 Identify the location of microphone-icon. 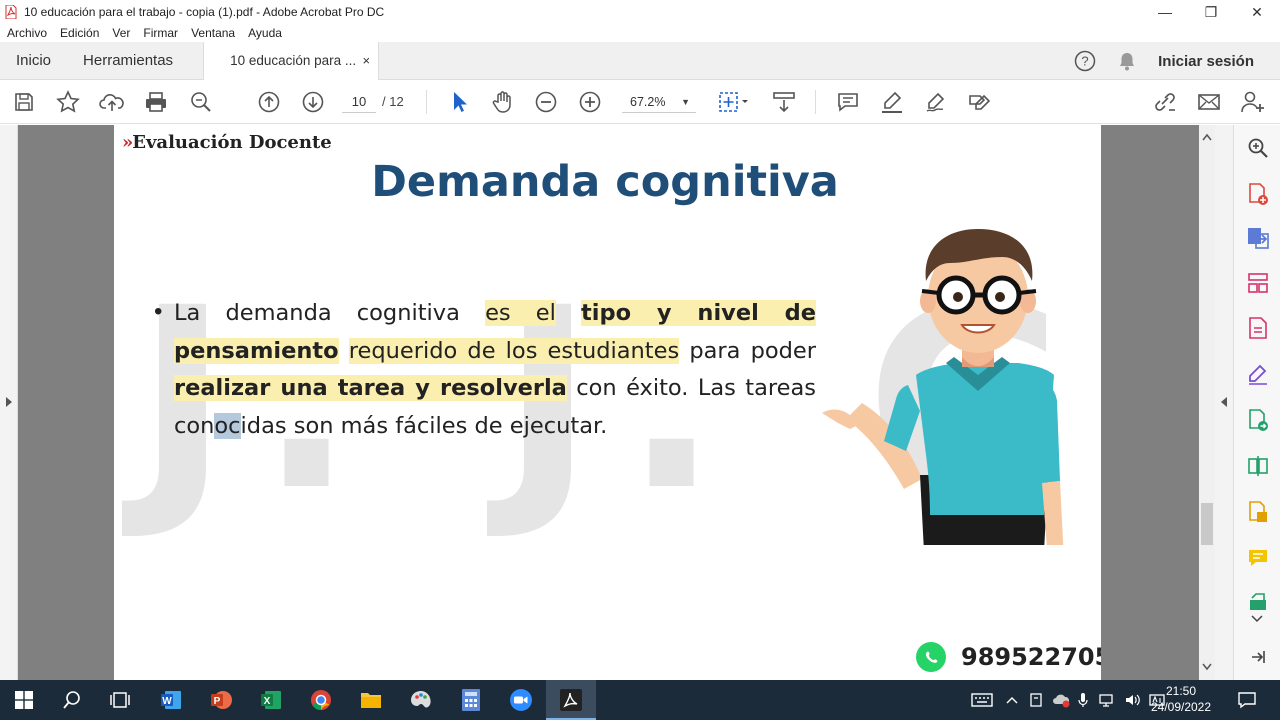
(1083, 700).